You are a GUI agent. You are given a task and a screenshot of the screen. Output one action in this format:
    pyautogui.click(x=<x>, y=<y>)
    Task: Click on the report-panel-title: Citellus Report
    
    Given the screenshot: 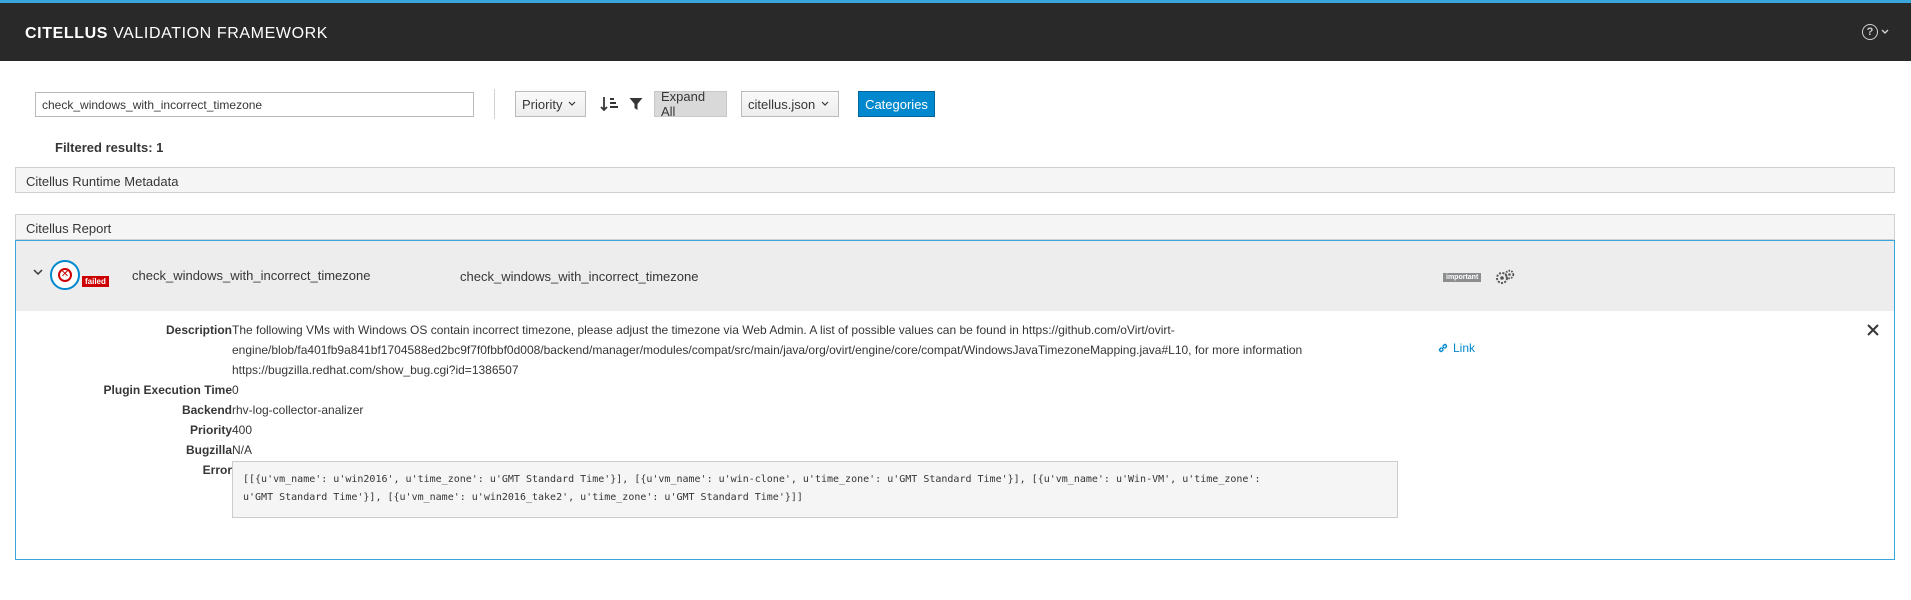 What is the action you would take?
    pyautogui.click(x=69, y=228)
    